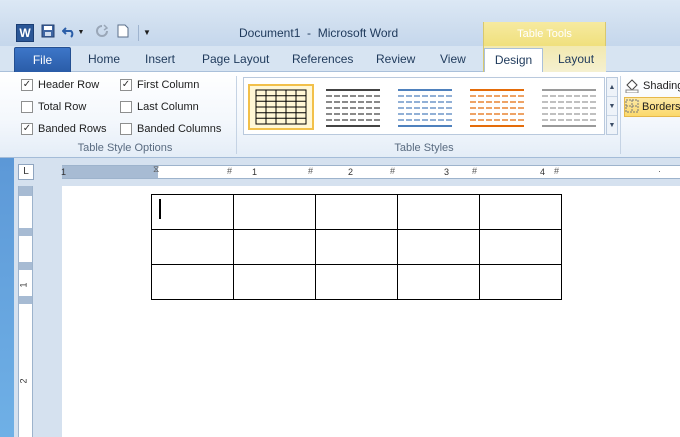  Describe the element at coordinates (543, 172) in the screenshot. I see `ruler-number: 4` at that location.